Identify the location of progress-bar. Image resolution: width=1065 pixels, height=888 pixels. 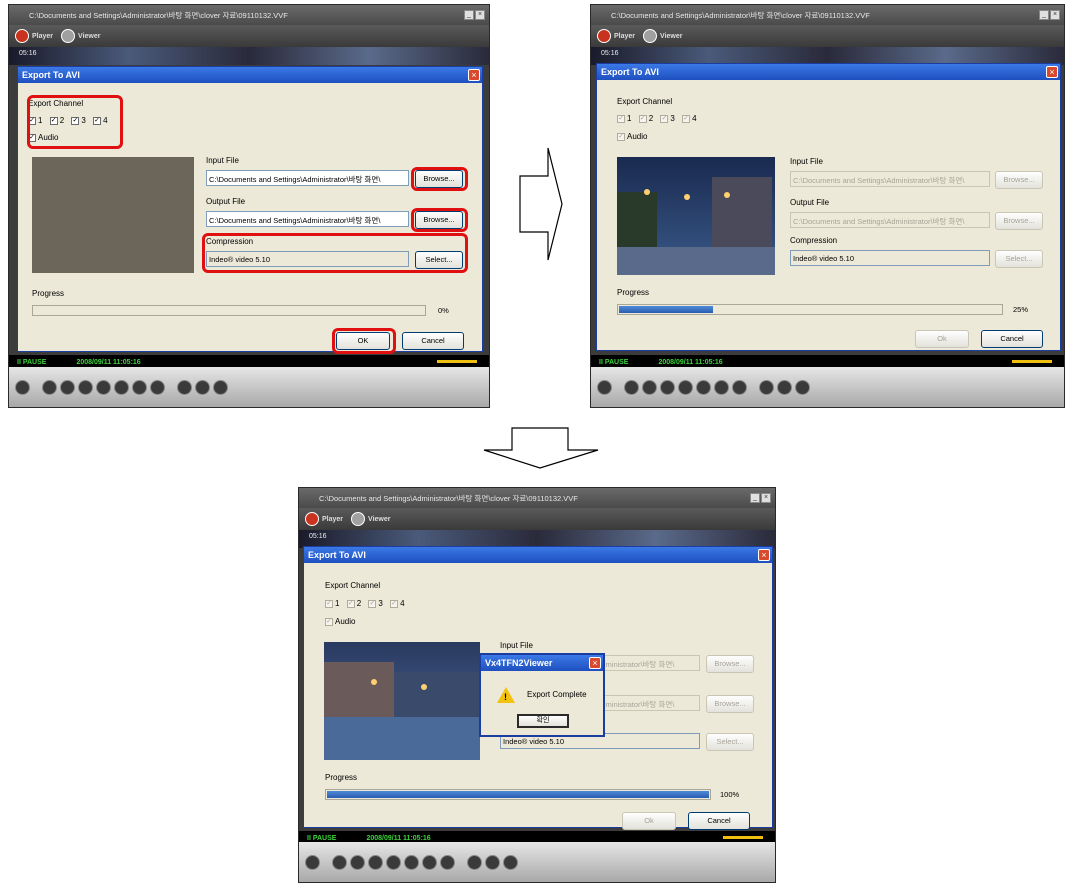
(518, 794).